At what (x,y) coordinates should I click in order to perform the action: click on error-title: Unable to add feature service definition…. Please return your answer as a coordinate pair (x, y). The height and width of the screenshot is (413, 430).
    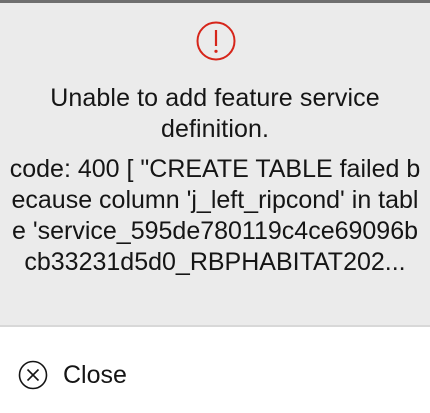
    Looking at the image, I should click on (215, 113).